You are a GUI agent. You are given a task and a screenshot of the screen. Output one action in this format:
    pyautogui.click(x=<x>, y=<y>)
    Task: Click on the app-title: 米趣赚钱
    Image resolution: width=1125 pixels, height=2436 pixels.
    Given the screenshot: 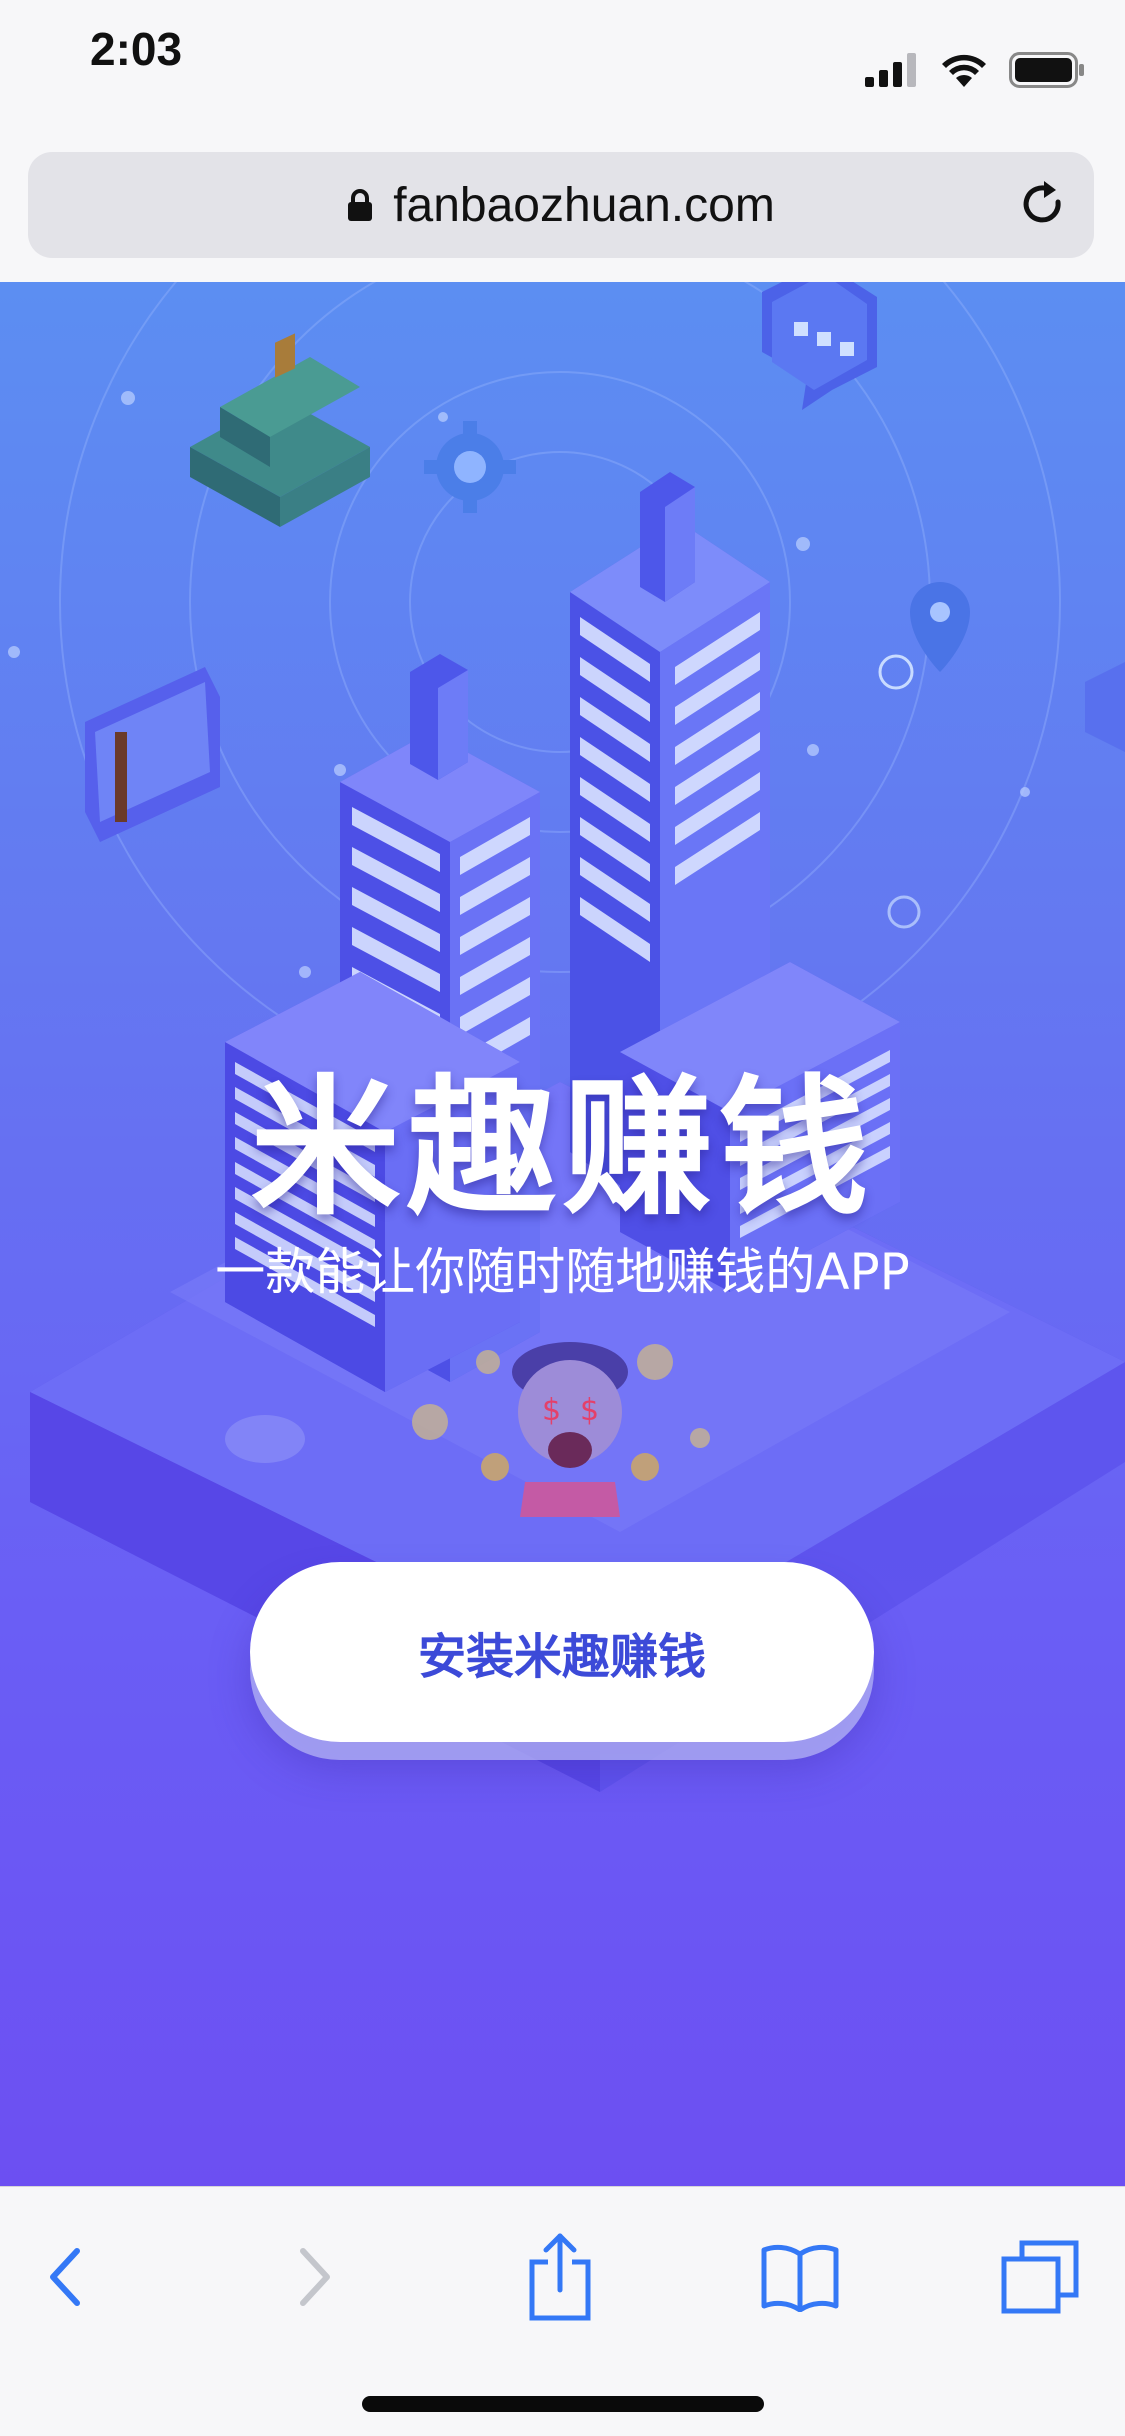 What is the action you would take?
    pyautogui.click(x=562, y=1149)
    